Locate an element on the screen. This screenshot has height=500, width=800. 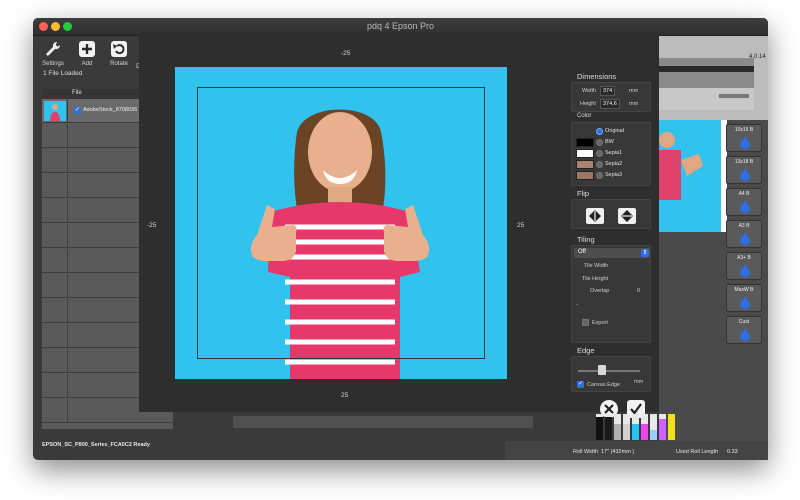
flip-horizontal-button is located at coordinates (595, 216).